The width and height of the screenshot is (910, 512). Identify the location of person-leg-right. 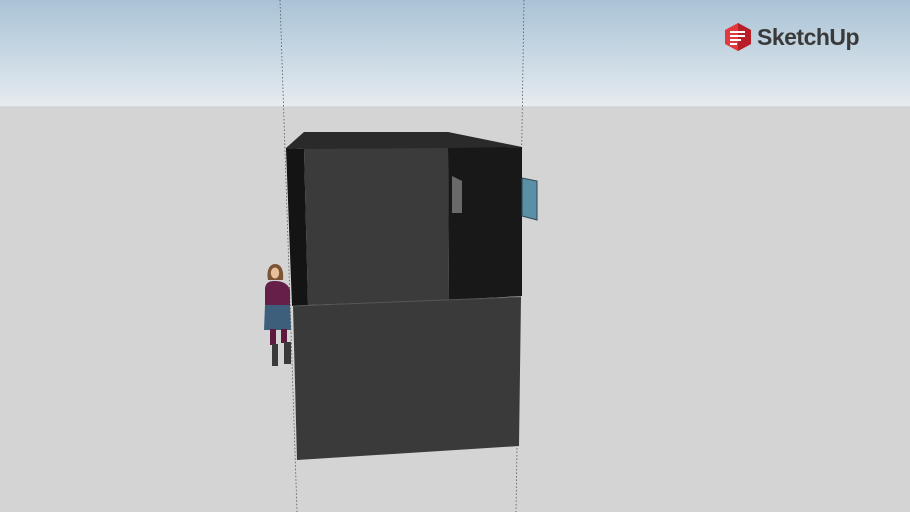
(284, 336).